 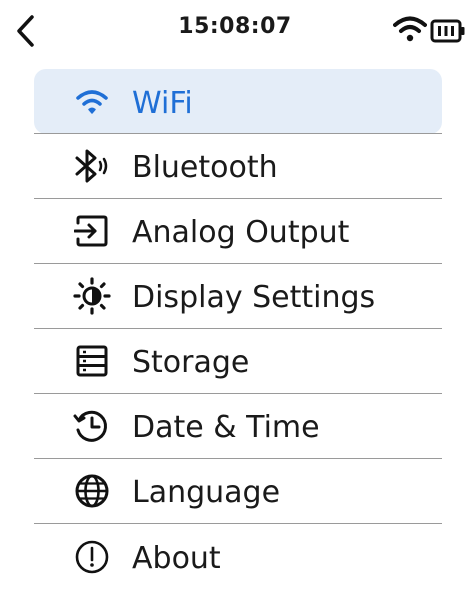 I want to click on menu-item-storage: Storage, so click(x=238, y=361).